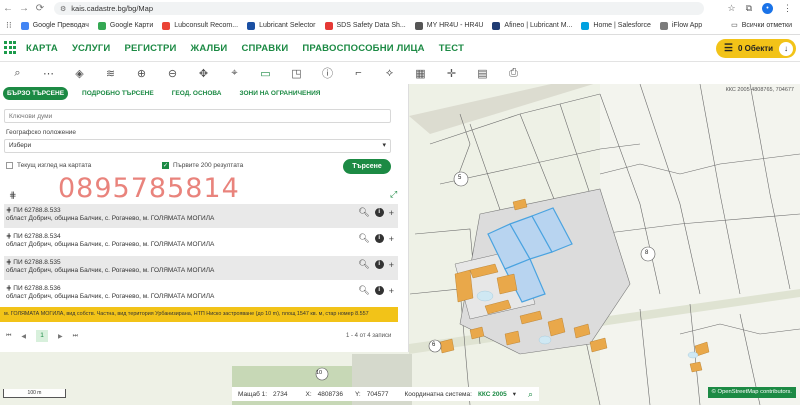 The height and width of the screenshot is (405, 800). Describe the element at coordinates (296, 73) in the screenshot. I see `select-polygon-icon: ◳` at that location.